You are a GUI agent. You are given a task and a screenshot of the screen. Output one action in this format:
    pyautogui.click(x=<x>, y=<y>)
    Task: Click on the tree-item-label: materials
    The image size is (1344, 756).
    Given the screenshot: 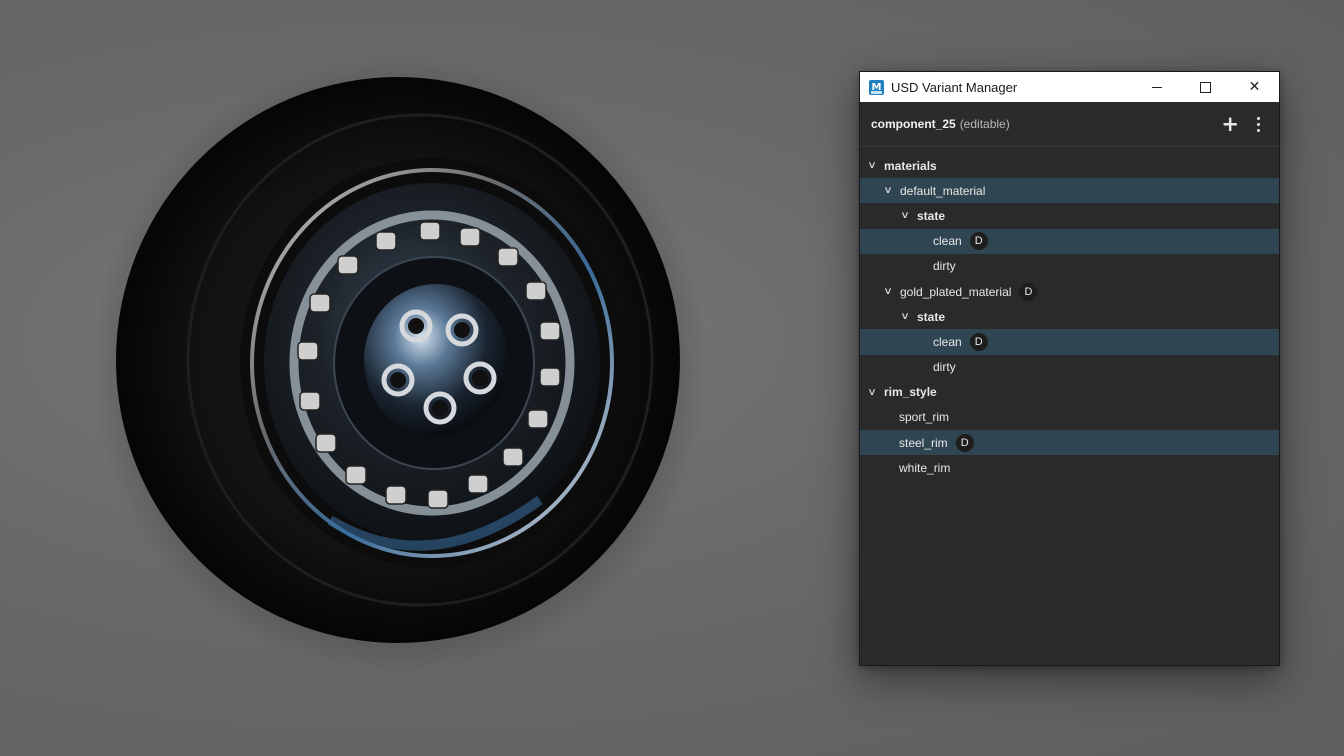 What is the action you would take?
    pyautogui.click(x=910, y=165)
    